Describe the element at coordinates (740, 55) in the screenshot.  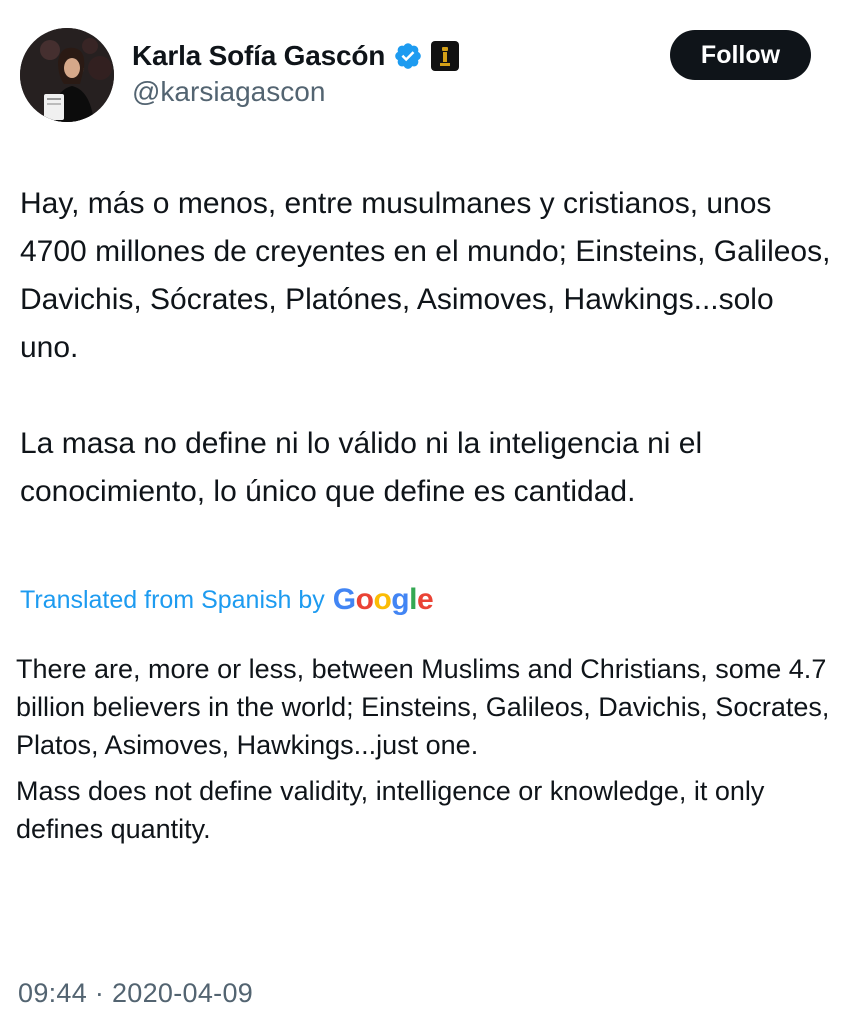
I see `follow-button: Follow` at that location.